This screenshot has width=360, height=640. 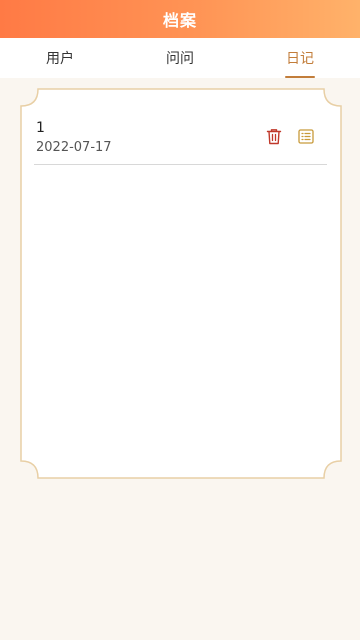 I want to click on list-detail-icon, so click(x=306, y=136).